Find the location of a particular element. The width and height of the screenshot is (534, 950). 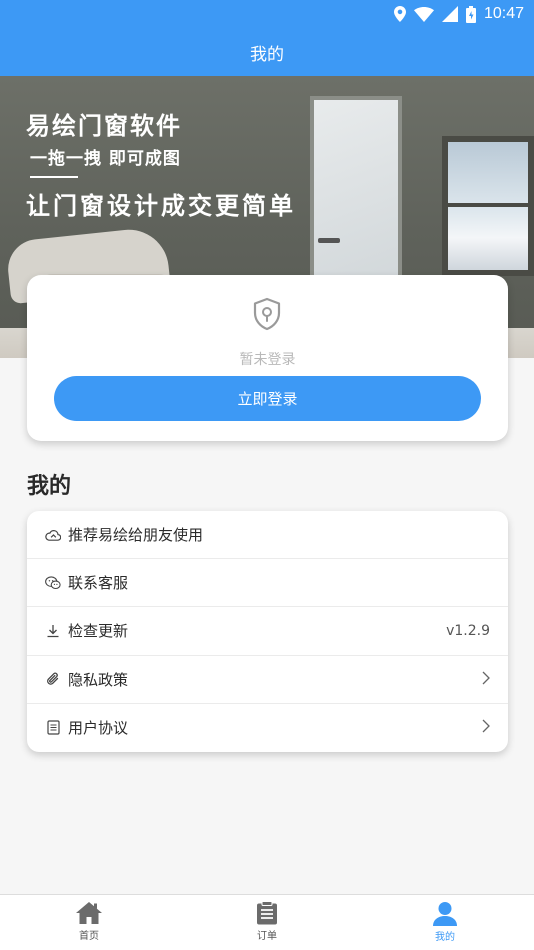

section-title: 我的 is located at coordinates (49, 486).